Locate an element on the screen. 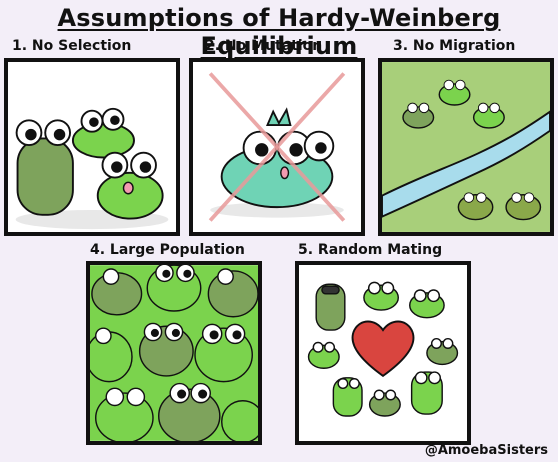  frog-small-icon is located at coordinates (130, 185).